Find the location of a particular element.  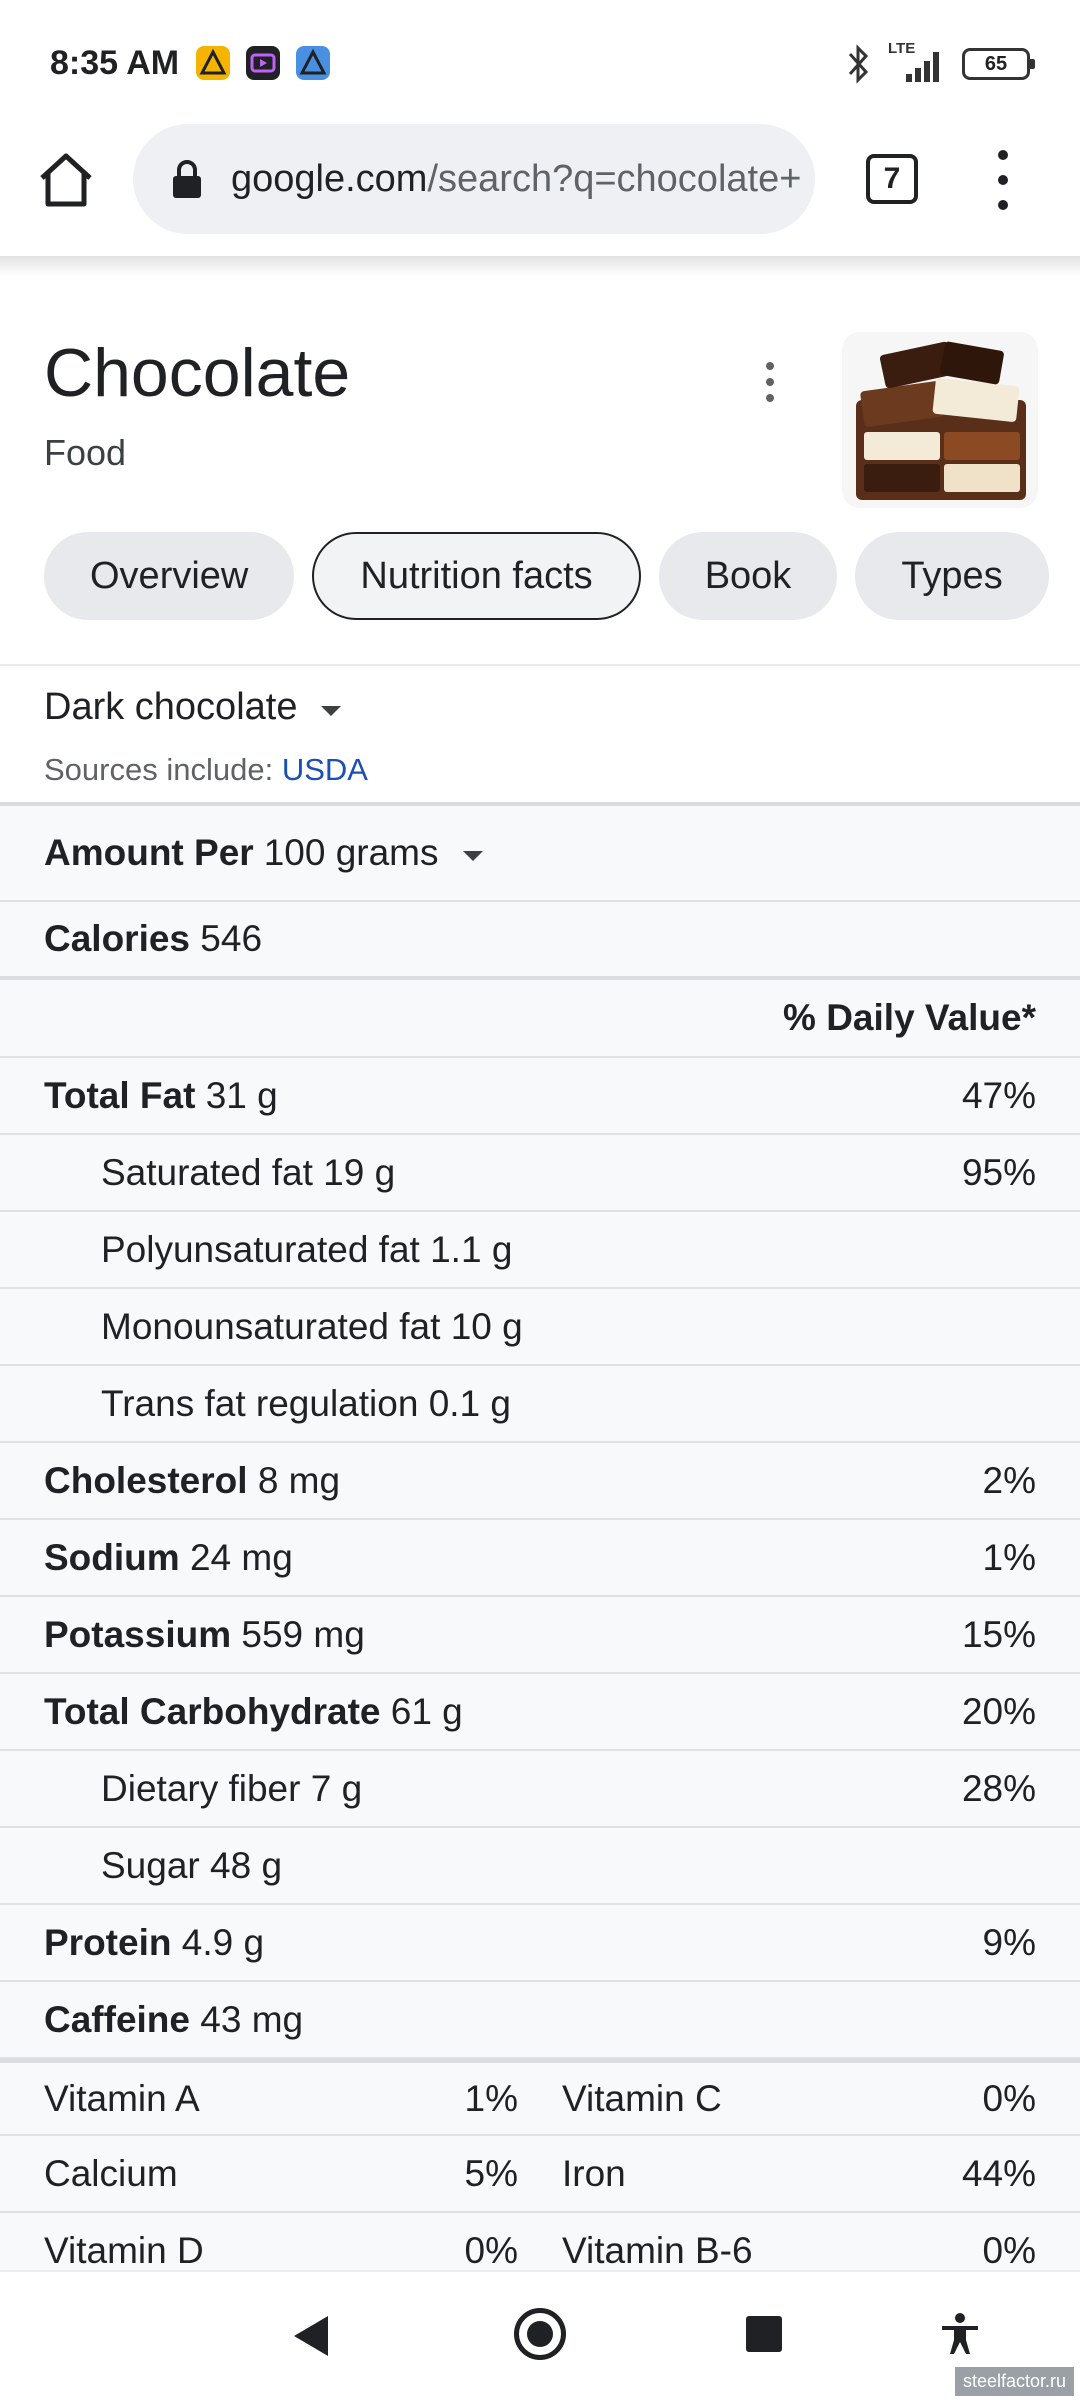

vitamin-name: Calcium is located at coordinates (111, 2173).